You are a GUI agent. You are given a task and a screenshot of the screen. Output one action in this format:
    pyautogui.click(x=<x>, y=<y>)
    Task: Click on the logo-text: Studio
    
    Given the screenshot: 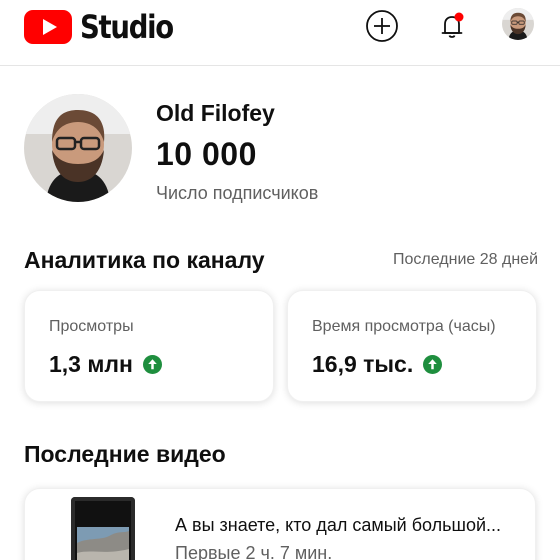 What is the action you would take?
    pyautogui.click(x=127, y=27)
    